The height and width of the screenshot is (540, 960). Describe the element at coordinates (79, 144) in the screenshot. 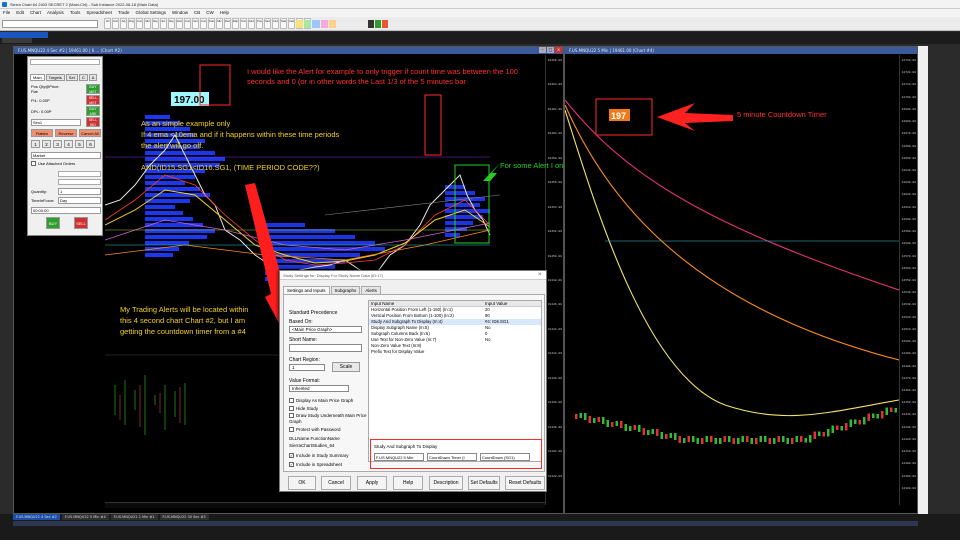

I see `qty-preset-5: 5` at that location.